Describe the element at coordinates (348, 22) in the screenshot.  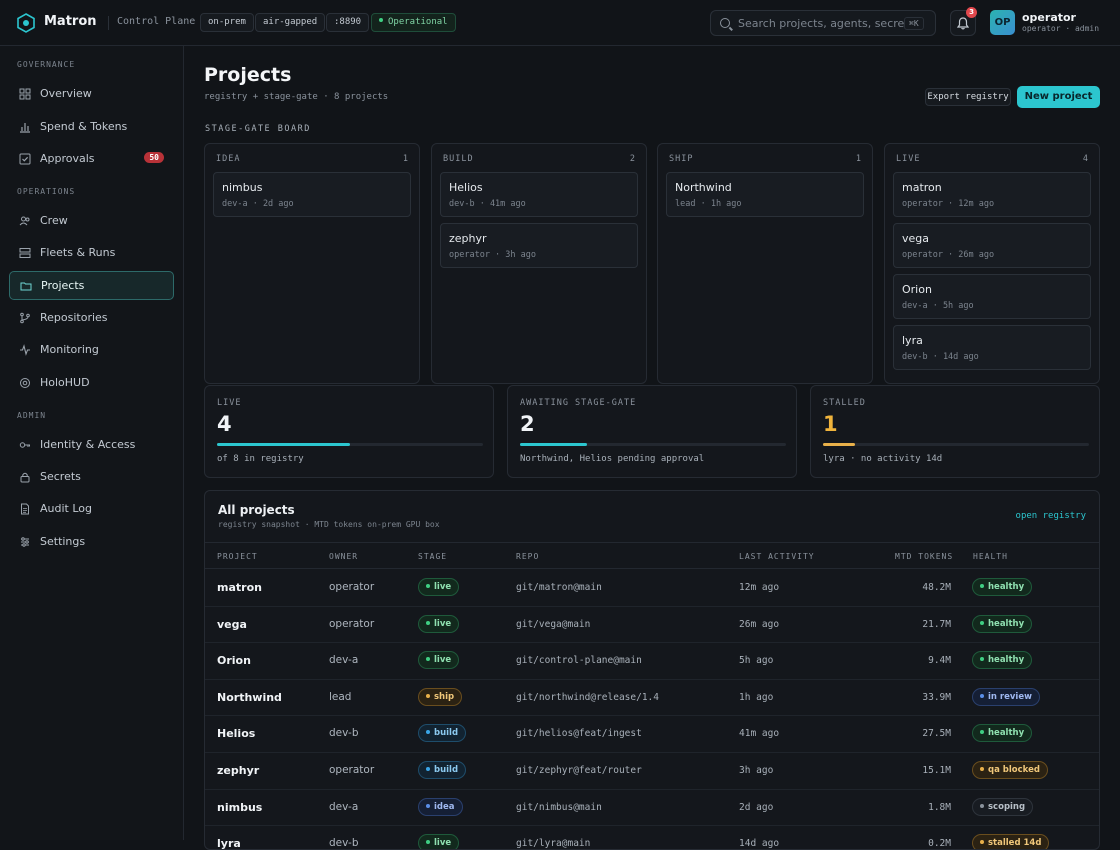
I see `env-pill-port: :8890` at that location.